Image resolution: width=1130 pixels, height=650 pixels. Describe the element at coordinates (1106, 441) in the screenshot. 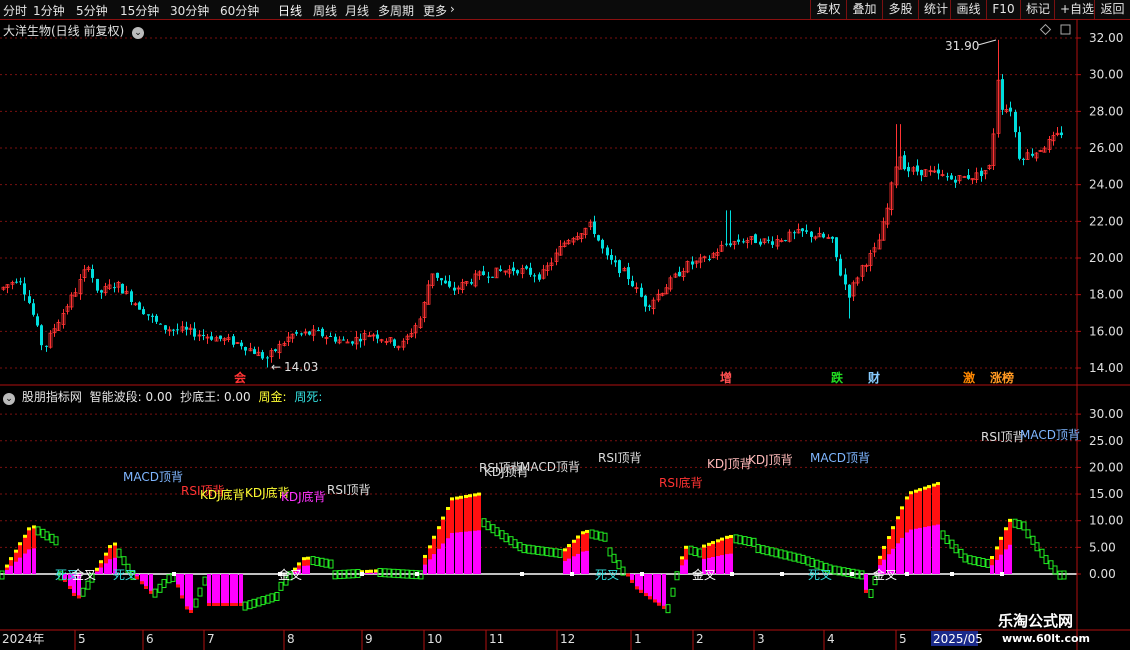

I see `indicator-tick-label: 25.00` at that location.